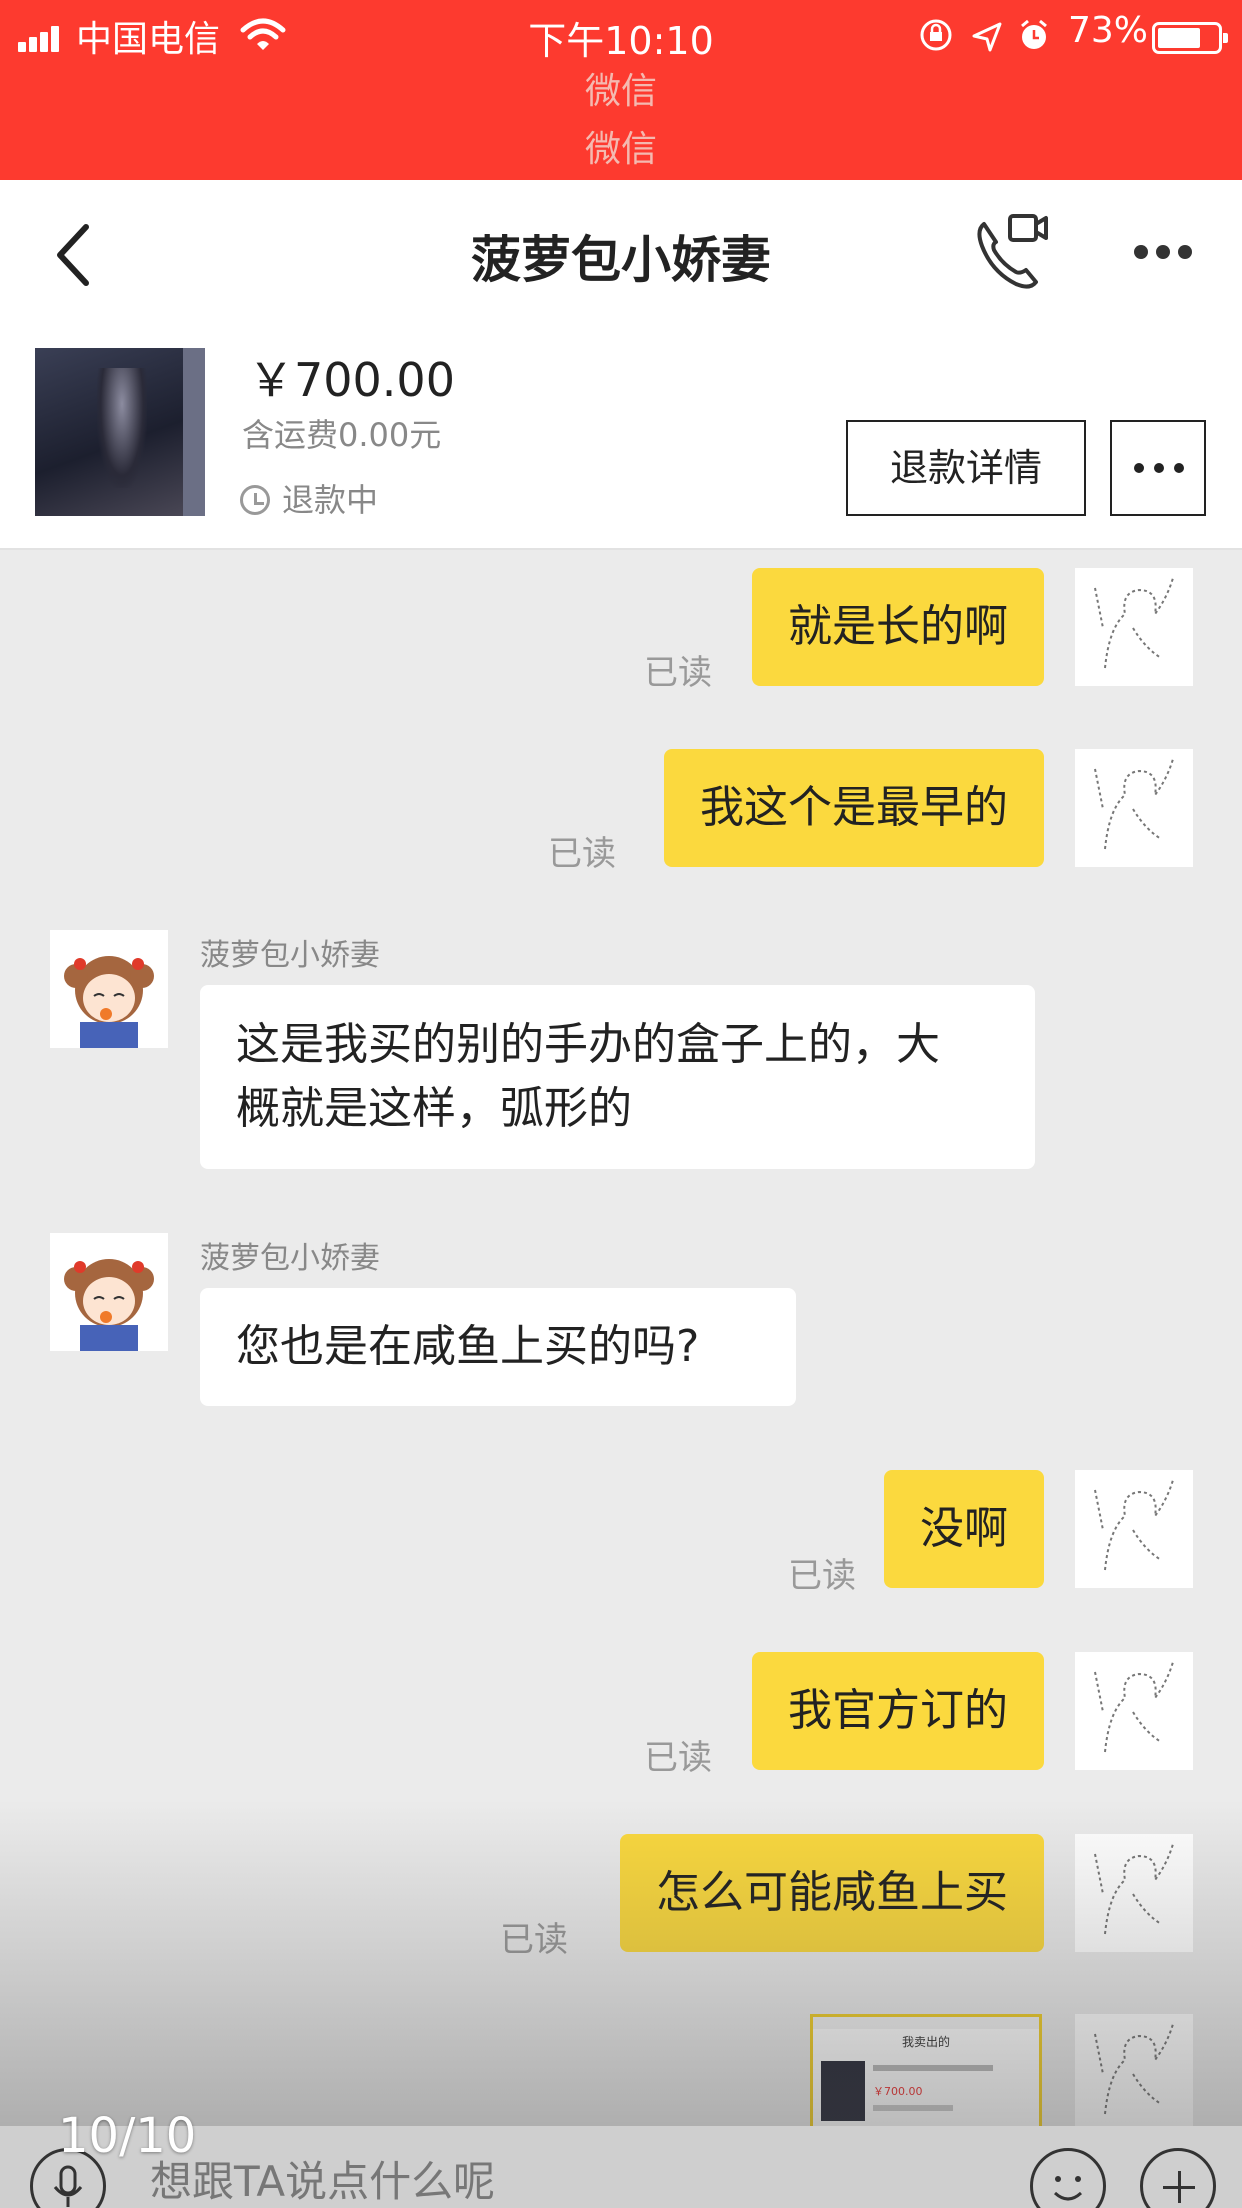  What do you see at coordinates (120, 432) in the screenshot?
I see `product-thumbnail` at bounding box center [120, 432].